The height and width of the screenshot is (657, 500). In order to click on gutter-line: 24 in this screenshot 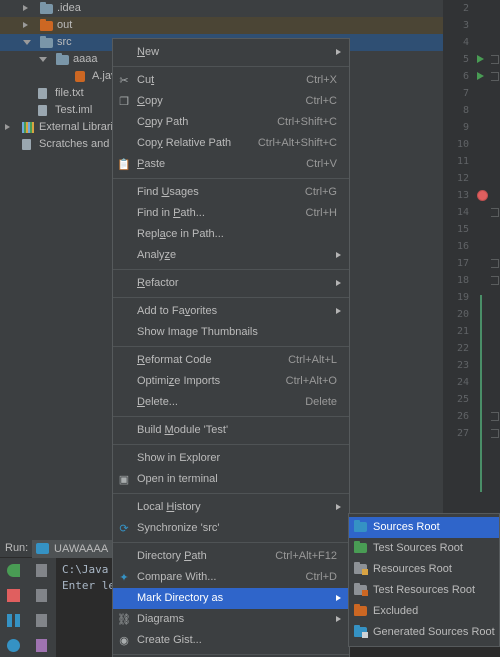, I will do `click(462, 382)`.